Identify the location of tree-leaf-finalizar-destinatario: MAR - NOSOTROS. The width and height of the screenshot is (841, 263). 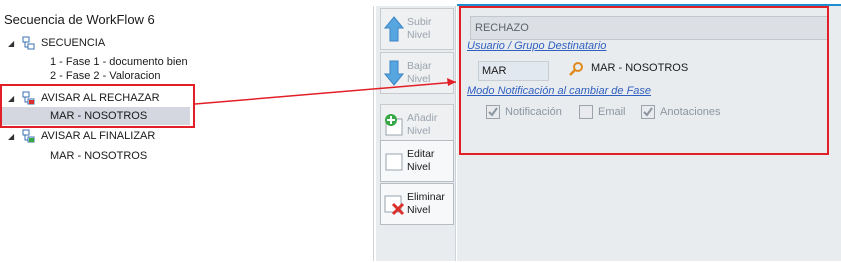
(98, 156).